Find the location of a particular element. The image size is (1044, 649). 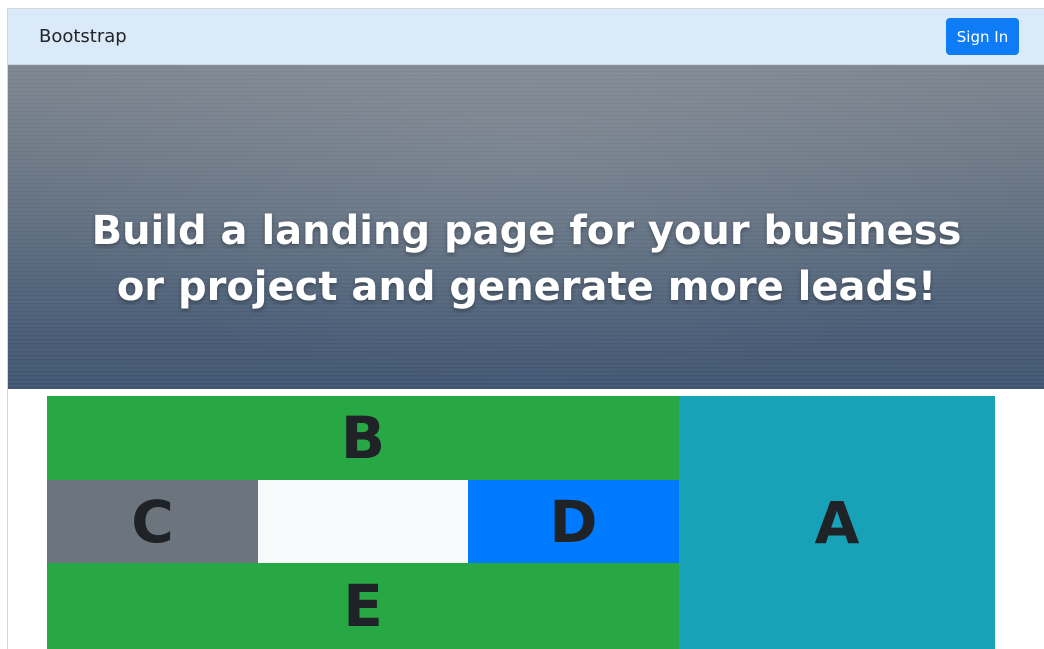

sign-in-button: Sign In is located at coordinates (982, 36).